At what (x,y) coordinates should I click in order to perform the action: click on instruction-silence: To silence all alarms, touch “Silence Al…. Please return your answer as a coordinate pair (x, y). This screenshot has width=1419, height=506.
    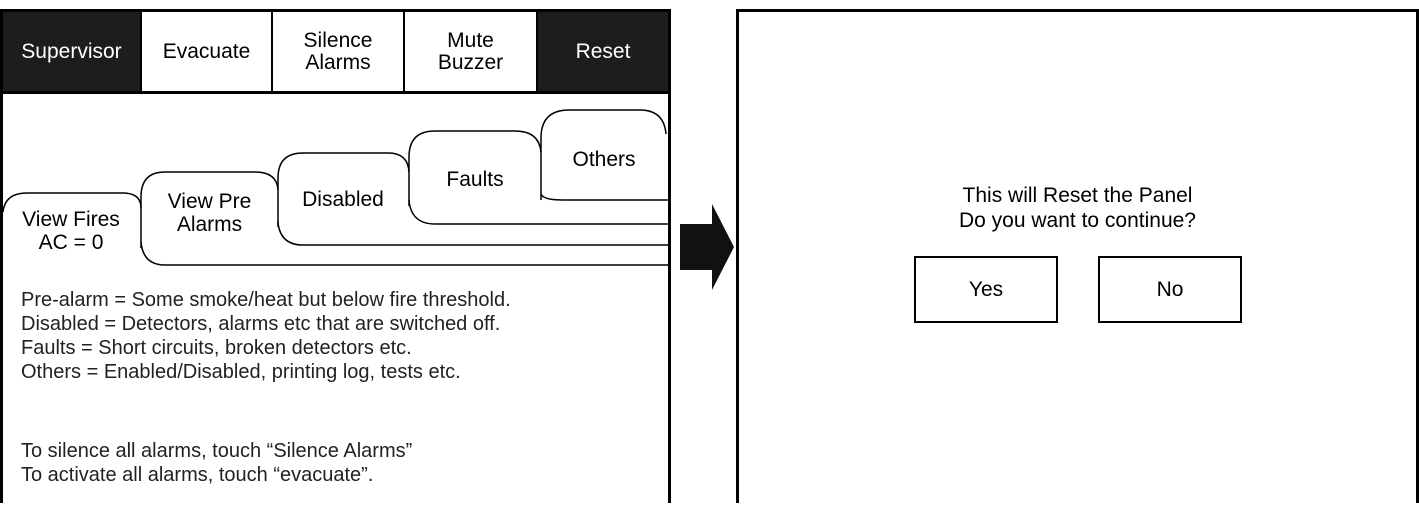
    Looking at the image, I should click on (217, 451).